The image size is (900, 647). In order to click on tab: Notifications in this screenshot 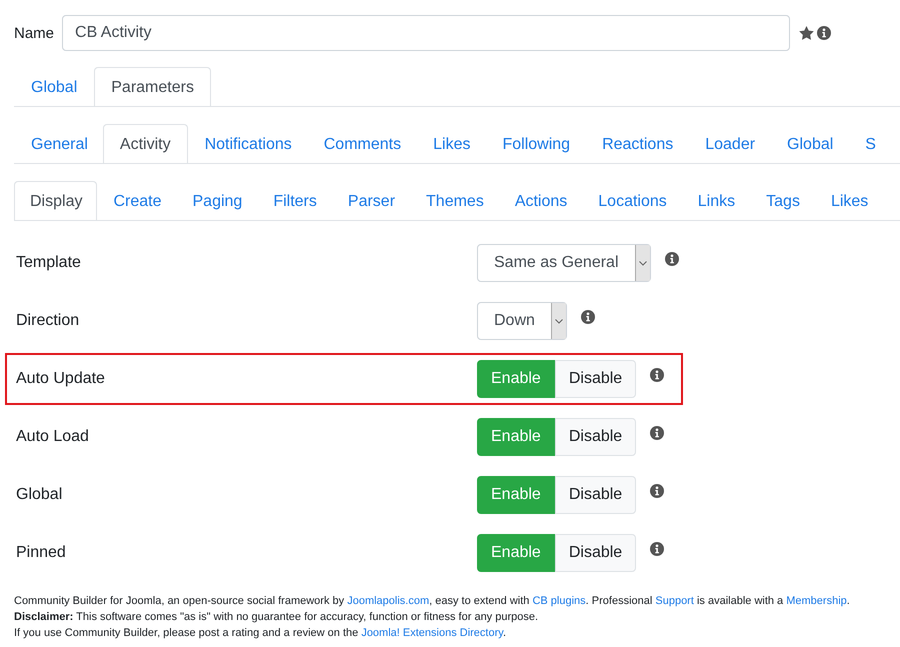, I will do `click(247, 143)`.